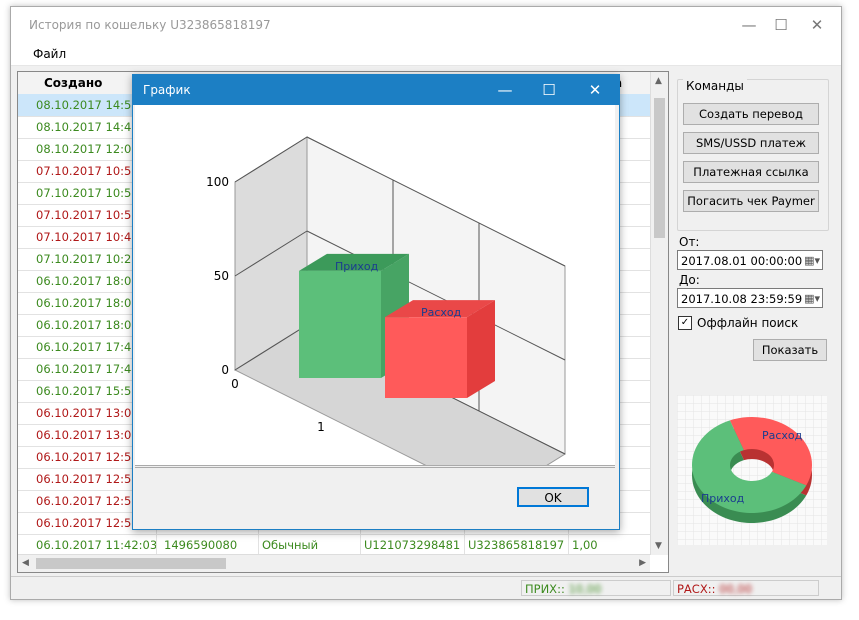 The width and height of the screenshot is (859, 620). Describe the element at coordinates (407, 464) in the screenshot. I see `x-tick-label: 2` at that location.